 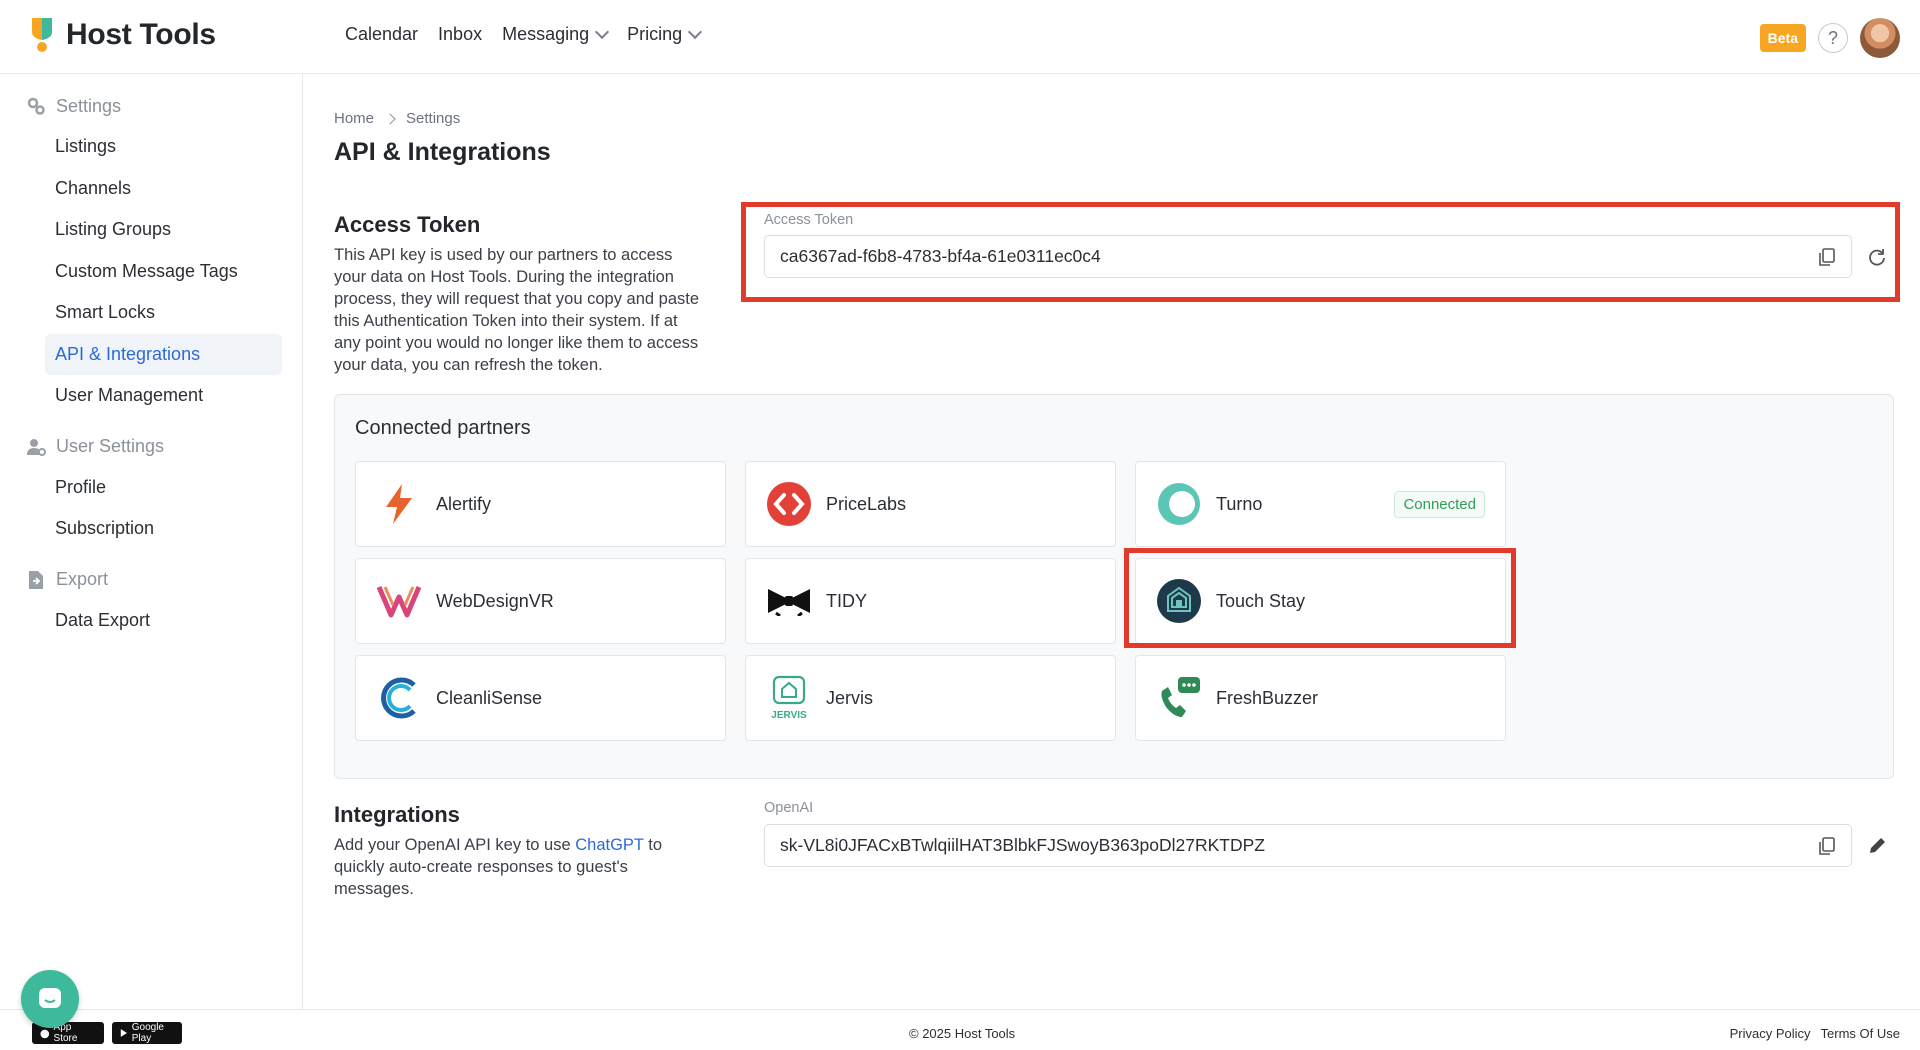 I want to click on sidebar-section-title: Export, so click(x=82, y=579).